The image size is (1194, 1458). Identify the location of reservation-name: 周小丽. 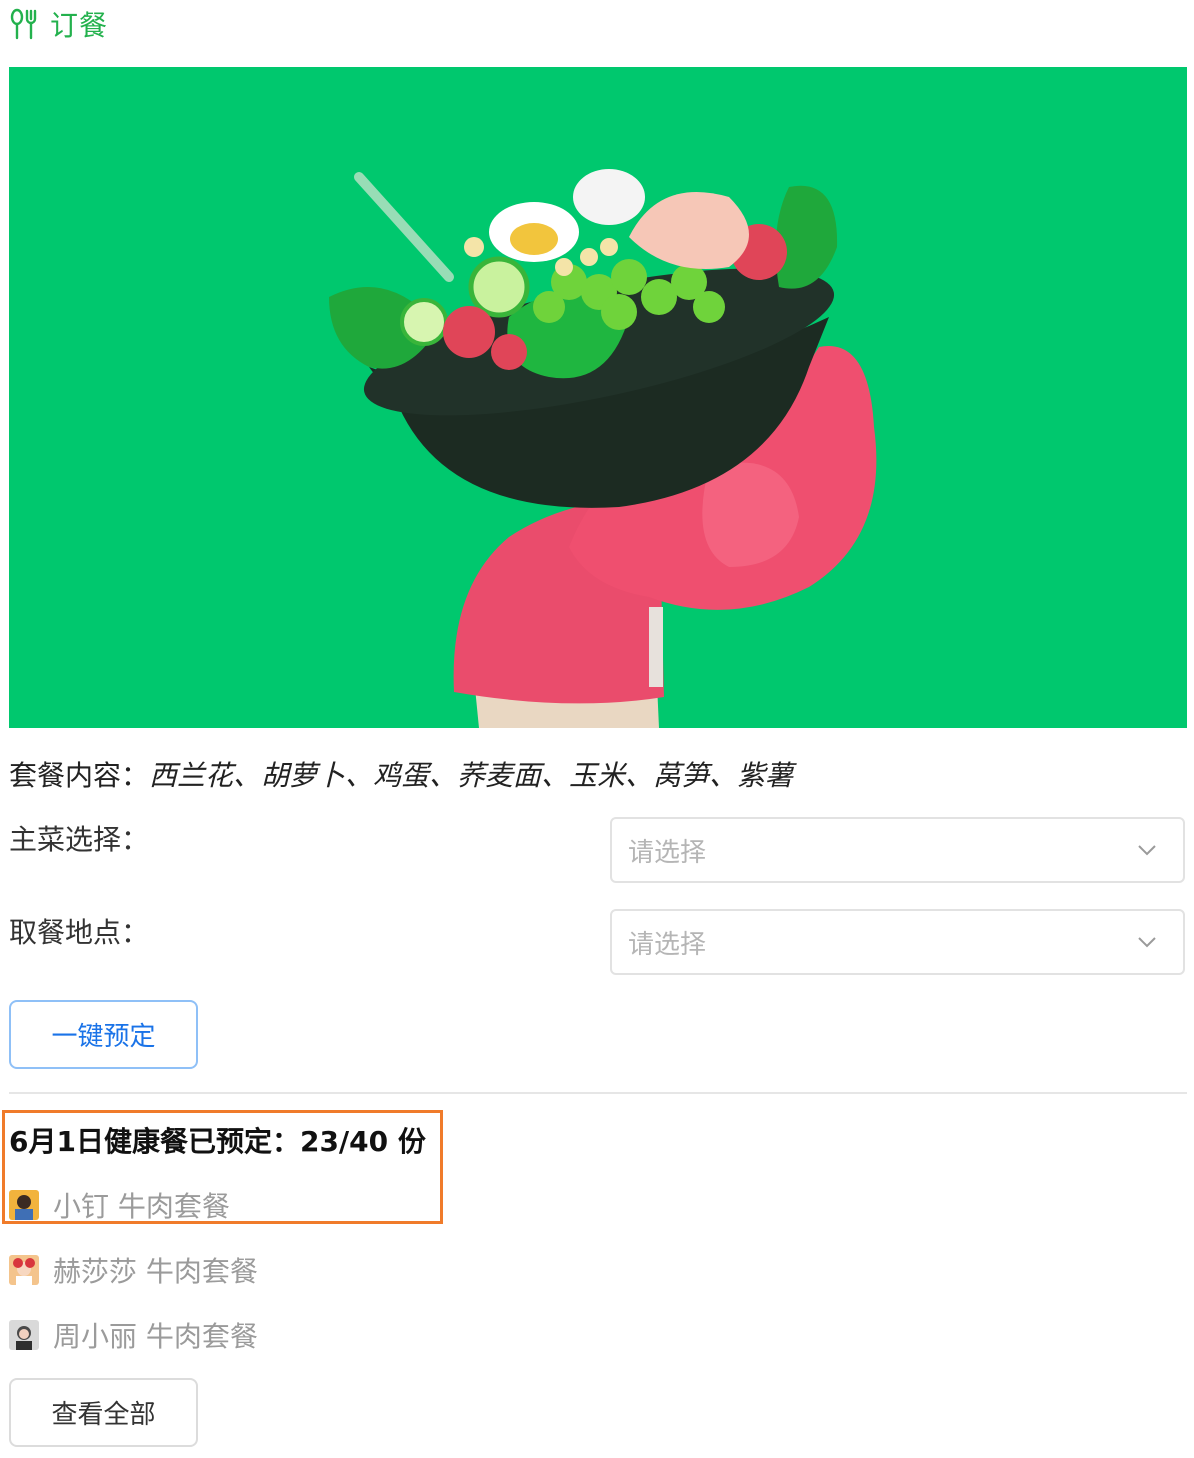
(95, 1336).